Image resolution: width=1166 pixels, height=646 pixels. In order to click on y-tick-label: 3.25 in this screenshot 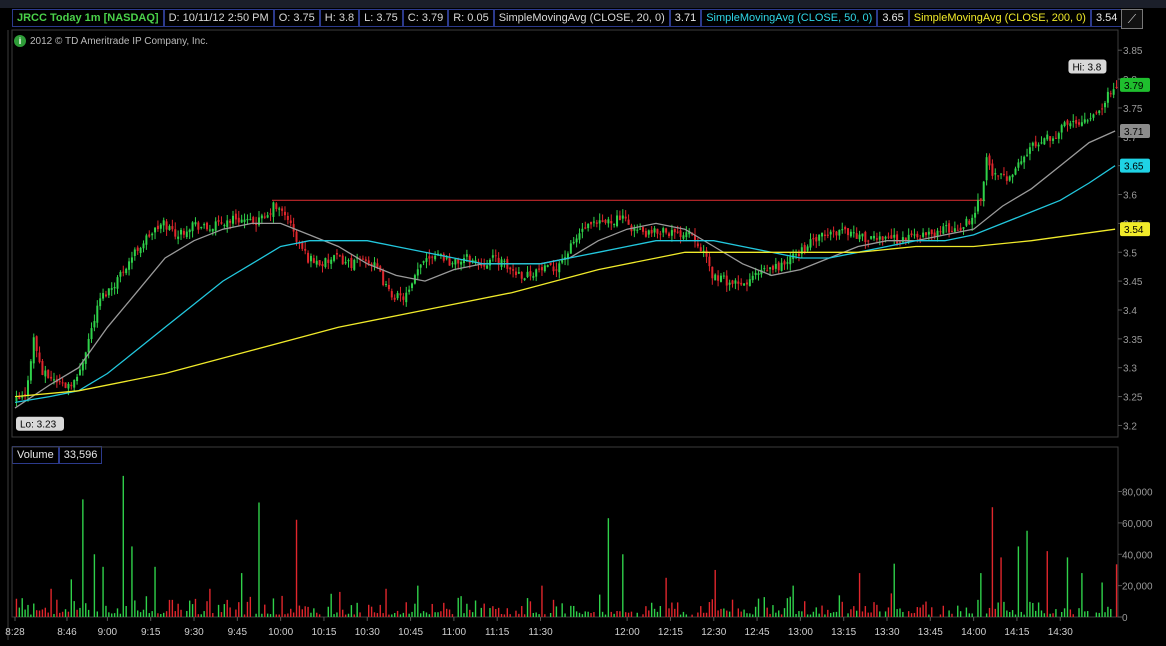, I will do `click(1133, 398)`.